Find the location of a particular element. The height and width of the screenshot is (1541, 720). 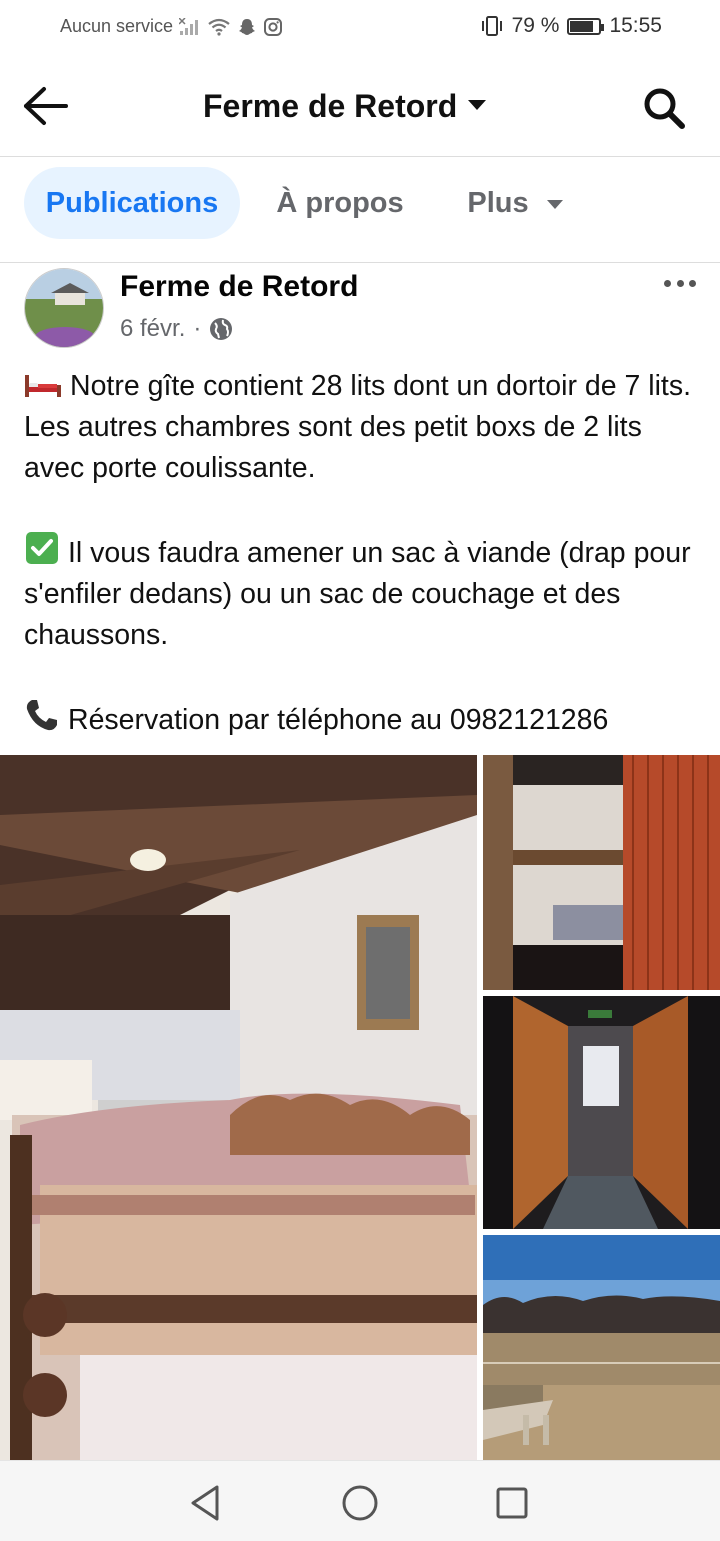

phone-icon is located at coordinates (41, 715).